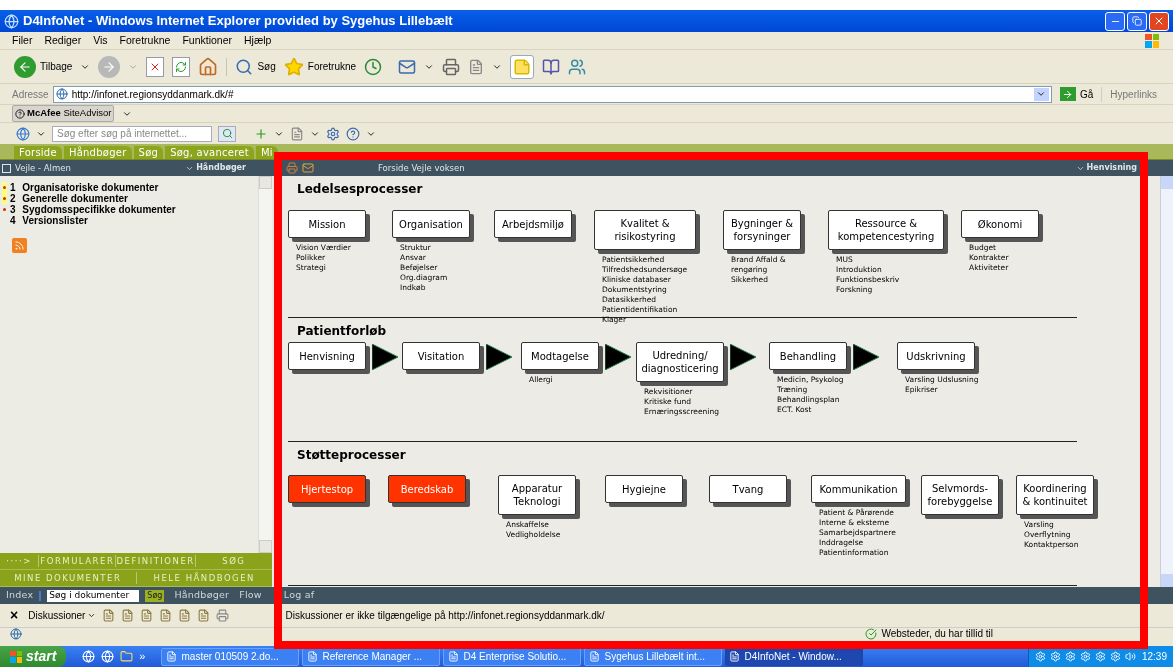  I want to click on question-icon, so click(20, 113).